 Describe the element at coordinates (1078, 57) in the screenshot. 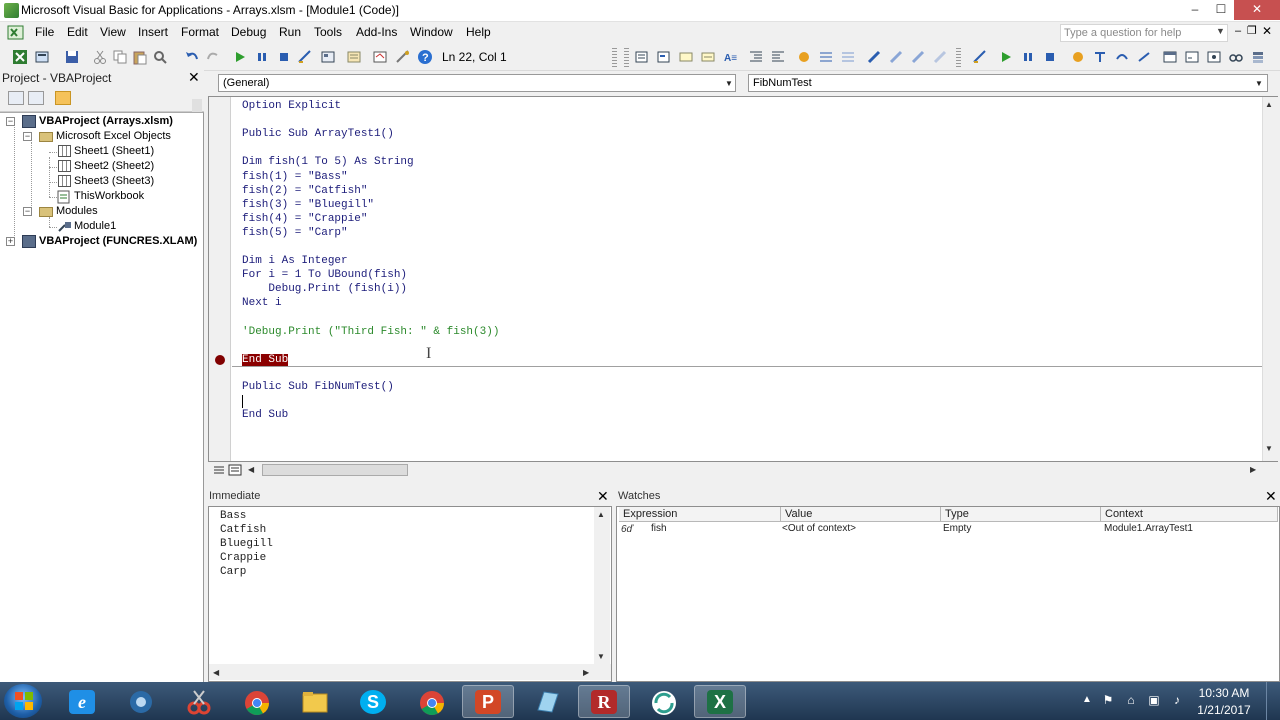

I see `debug-breakpoint-hand-icon` at that location.